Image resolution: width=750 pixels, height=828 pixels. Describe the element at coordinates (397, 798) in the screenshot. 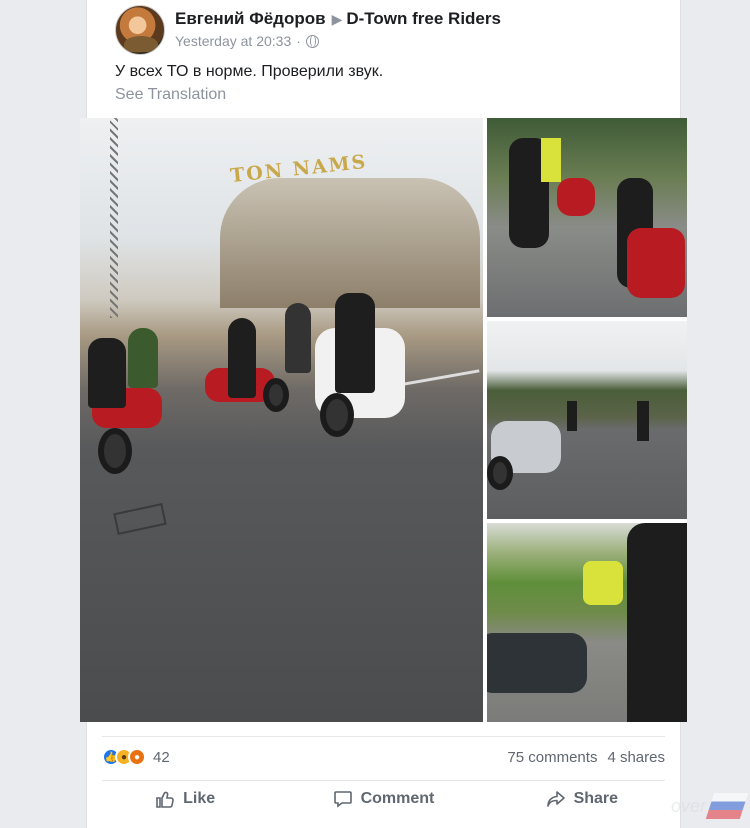

I see `comment-label: Comment` at that location.